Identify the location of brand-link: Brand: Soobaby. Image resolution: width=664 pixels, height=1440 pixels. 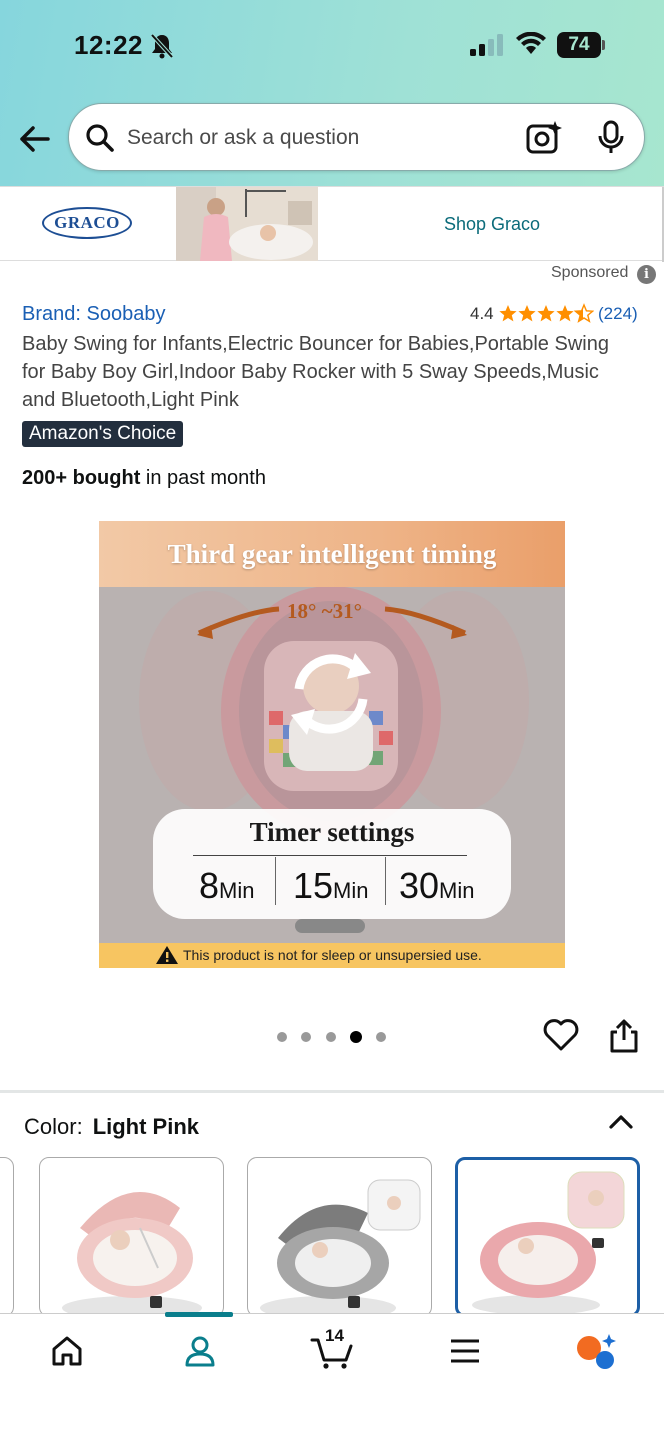
(93, 314).